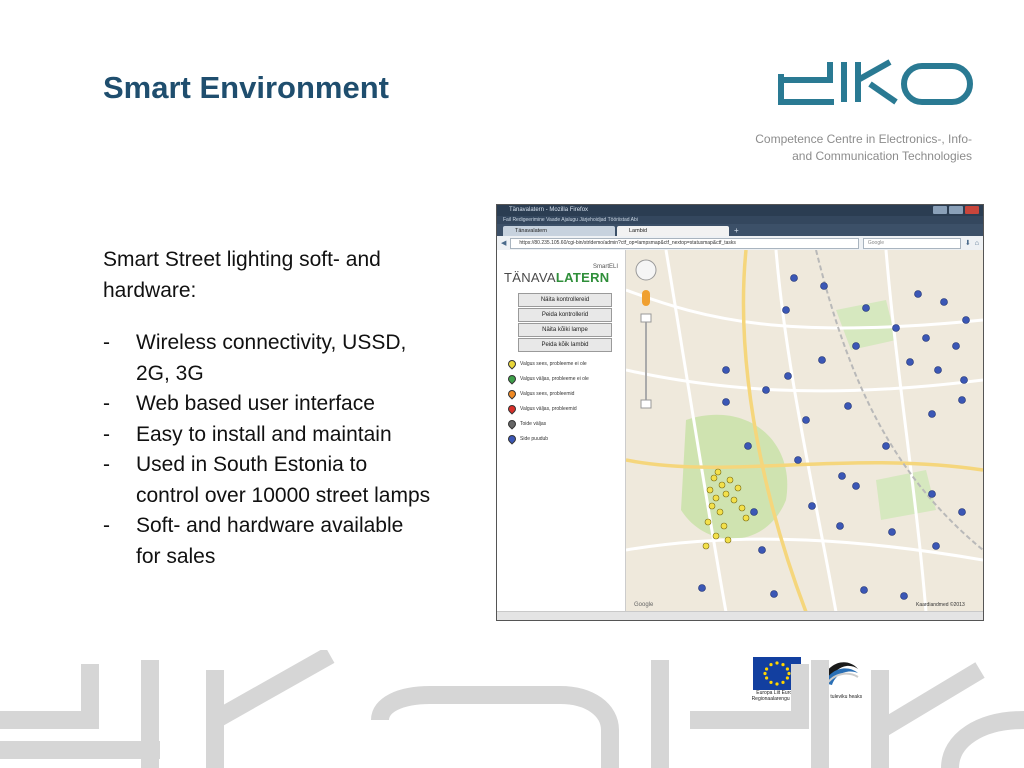 The height and width of the screenshot is (768, 1024). I want to click on map-scale-text: Kaardiandmed ©2013, so click(940, 604).